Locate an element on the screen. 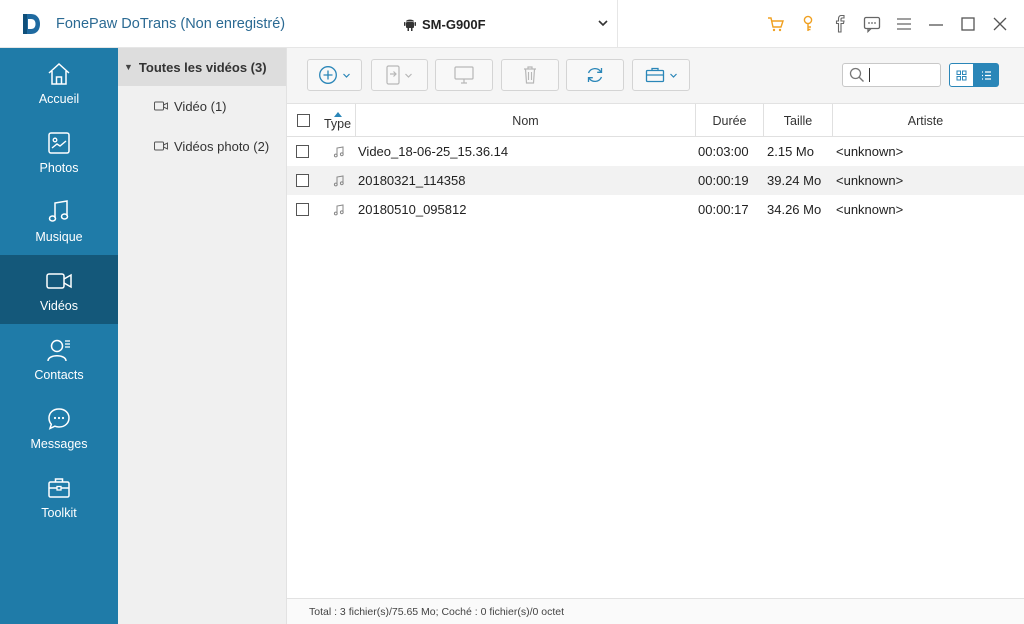 This screenshot has height=624, width=1024. column-header-size: Taille is located at coordinates (798, 120).